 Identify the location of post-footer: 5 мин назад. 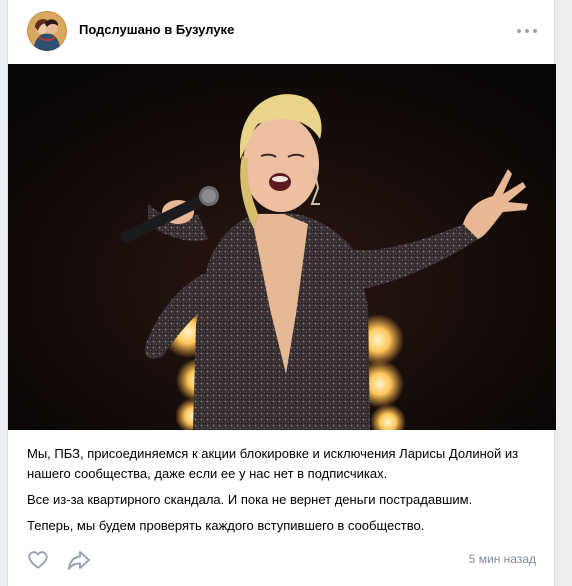
(281, 560).